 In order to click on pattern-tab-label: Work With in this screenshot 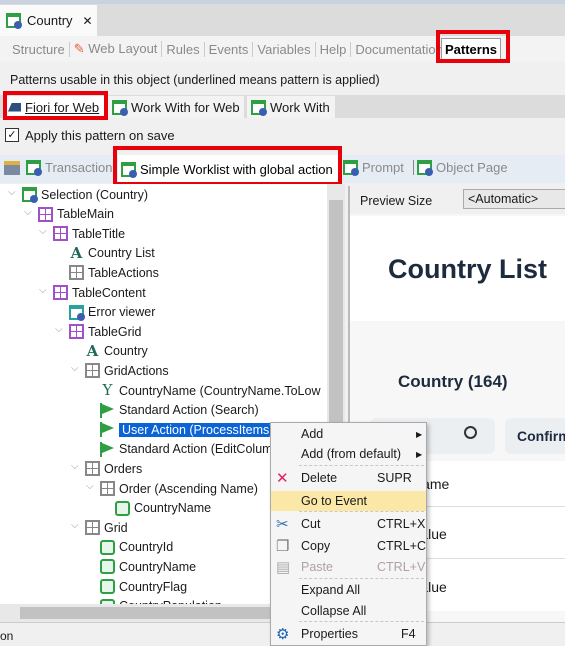, I will do `click(300, 107)`.